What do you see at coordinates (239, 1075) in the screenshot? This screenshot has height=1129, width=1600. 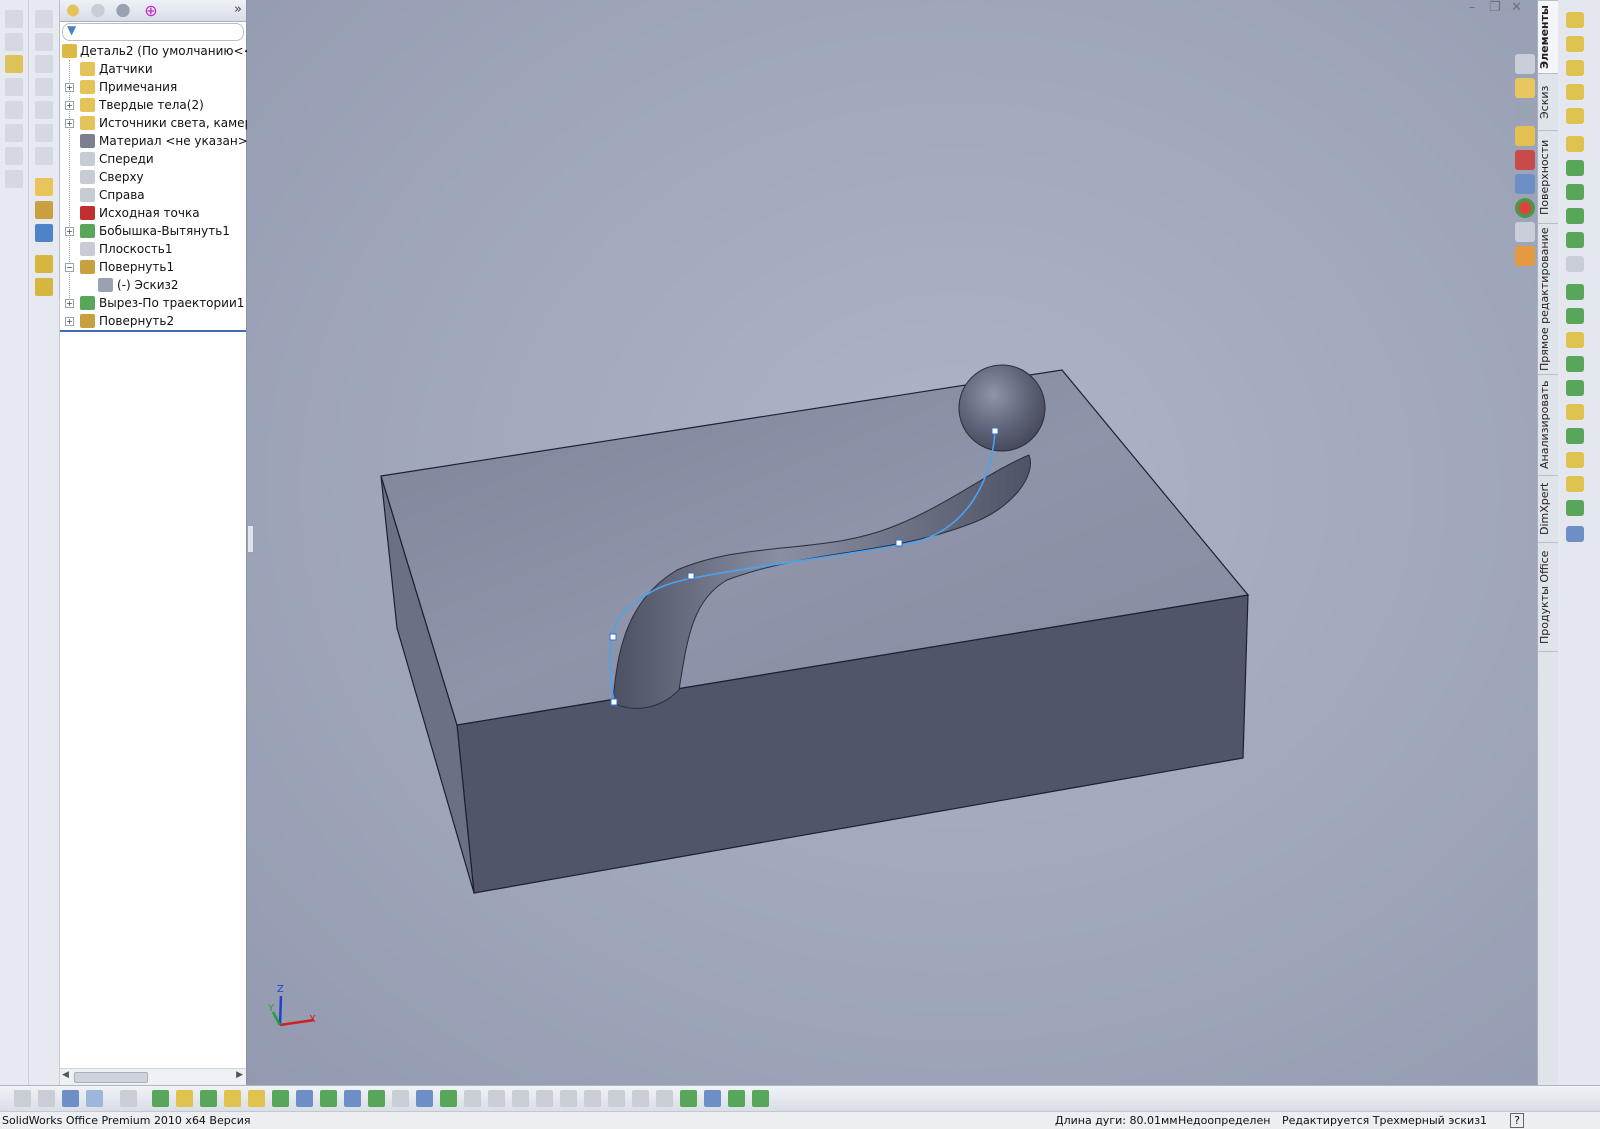 I see `scroll-right-icon: ▶` at bounding box center [239, 1075].